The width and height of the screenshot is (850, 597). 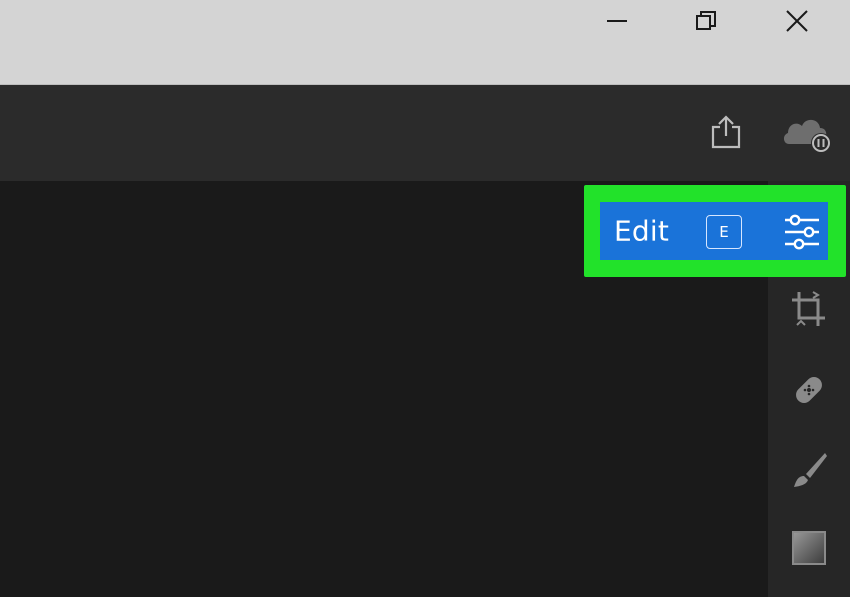 I want to click on brush-tool, so click(x=809, y=472).